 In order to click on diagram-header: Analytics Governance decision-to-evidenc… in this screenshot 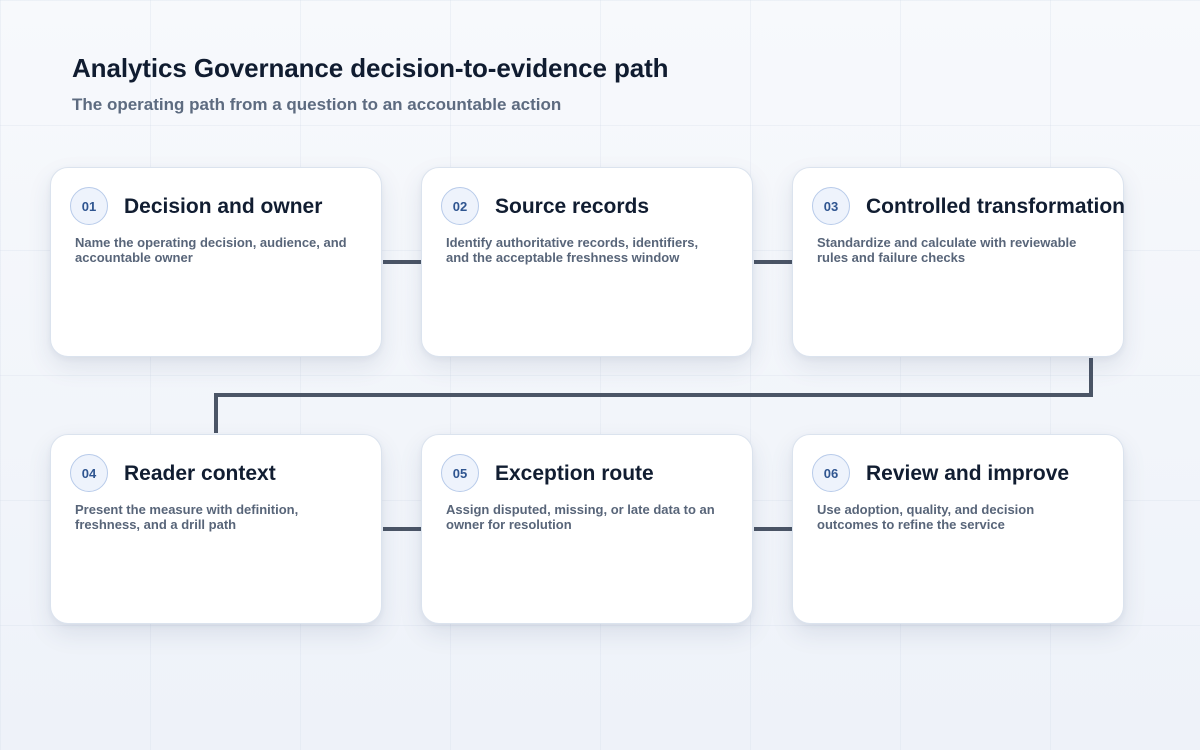, I will do `click(572, 84)`.